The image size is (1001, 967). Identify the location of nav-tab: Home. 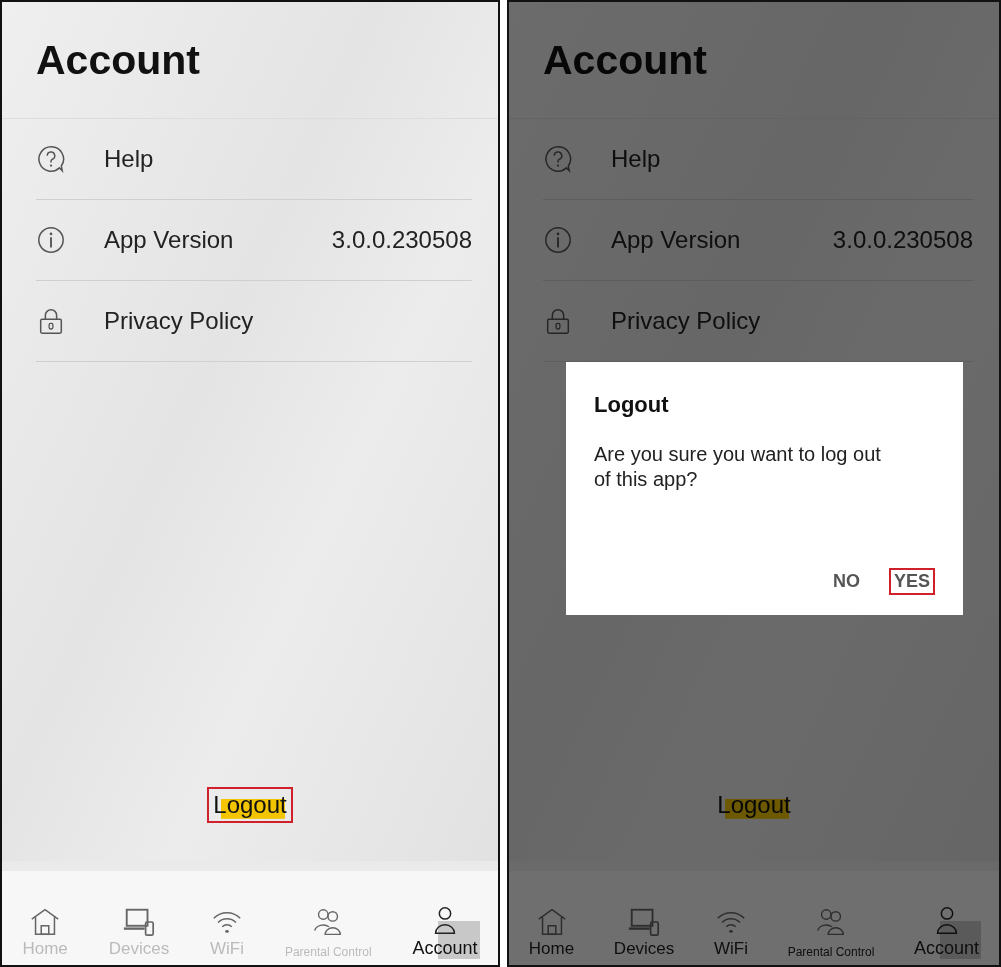
(551, 932).